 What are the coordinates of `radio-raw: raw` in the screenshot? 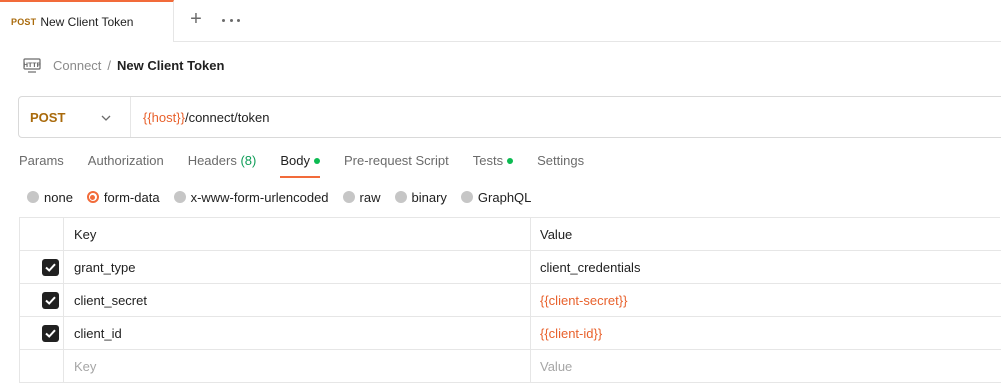 It's located at (361, 197).